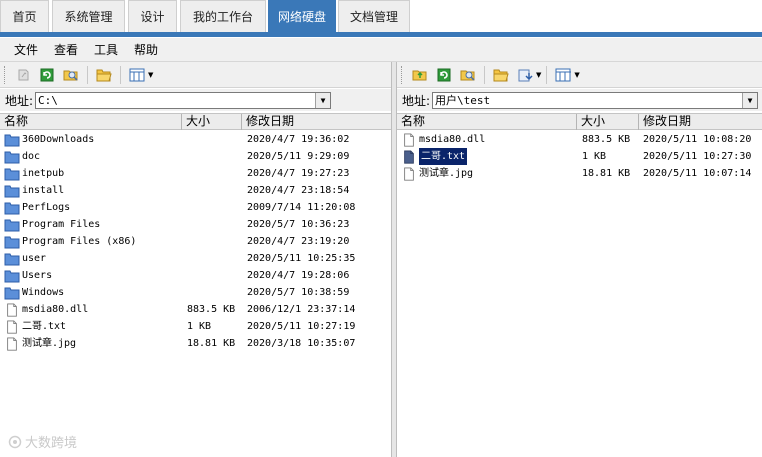  Describe the element at coordinates (66, 49) in the screenshot. I see `menu-view: 查看` at that location.